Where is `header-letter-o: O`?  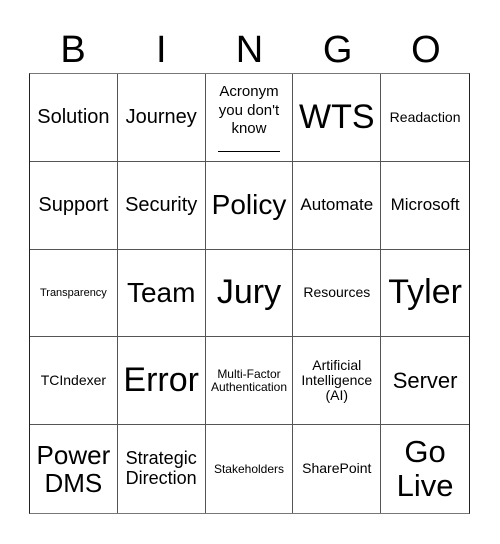
header-letter-o: O is located at coordinates (426, 50).